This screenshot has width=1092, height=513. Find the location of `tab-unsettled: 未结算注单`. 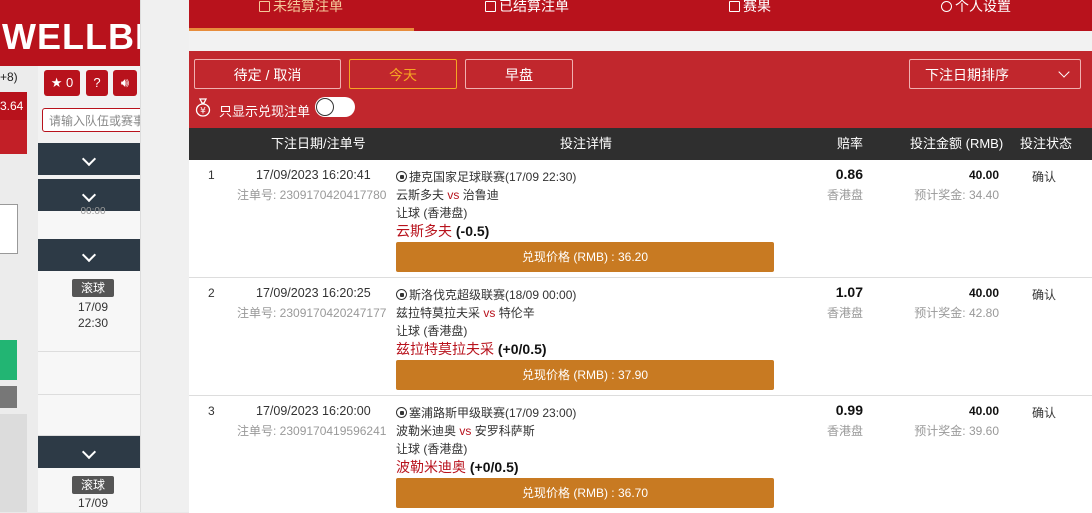

tab-unsettled: 未结算注单 is located at coordinates (301, 15).